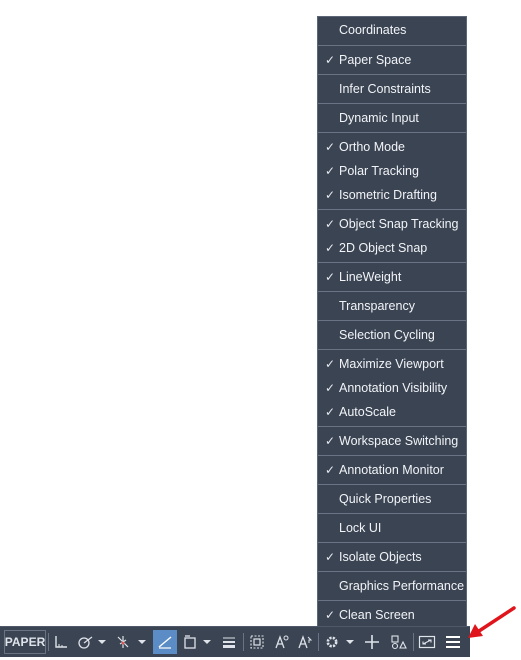 This screenshot has height=660, width=521. What do you see at coordinates (375, 60) in the screenshot?
I see `menu-item-label: Paper Space` at bounding box center [375, 60].